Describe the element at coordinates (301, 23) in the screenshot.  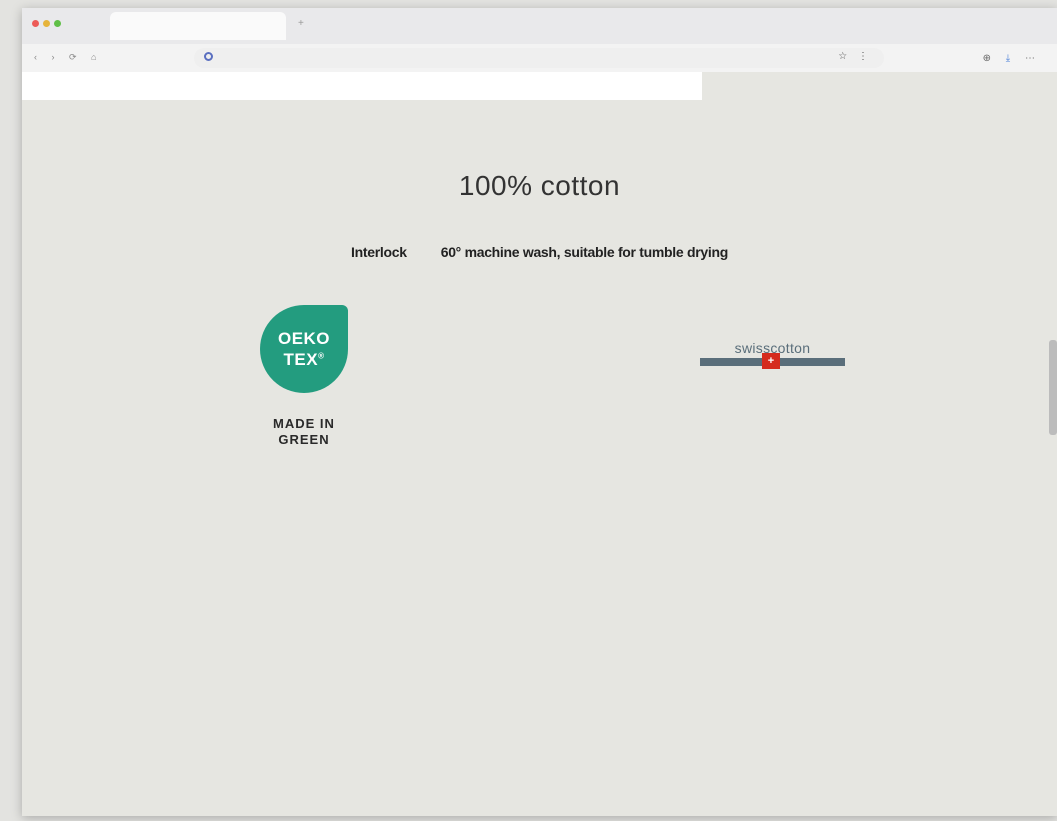
I see `new-tab-button: +` at that location.